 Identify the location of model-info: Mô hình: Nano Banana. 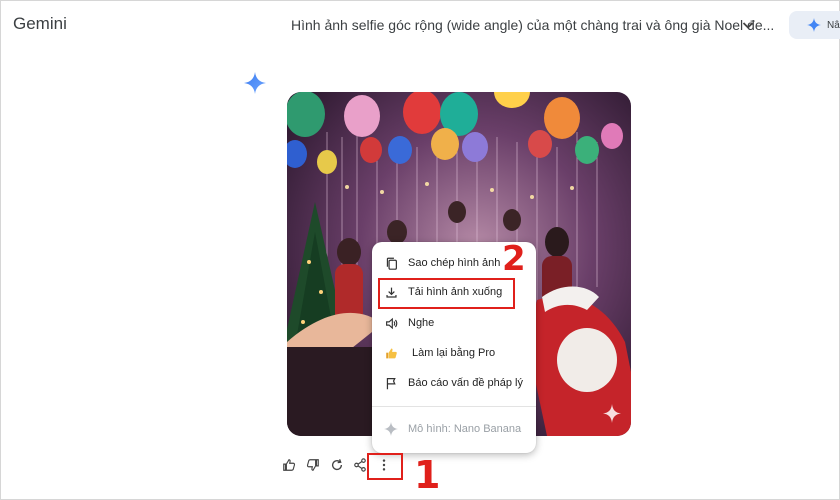
(454, 429).